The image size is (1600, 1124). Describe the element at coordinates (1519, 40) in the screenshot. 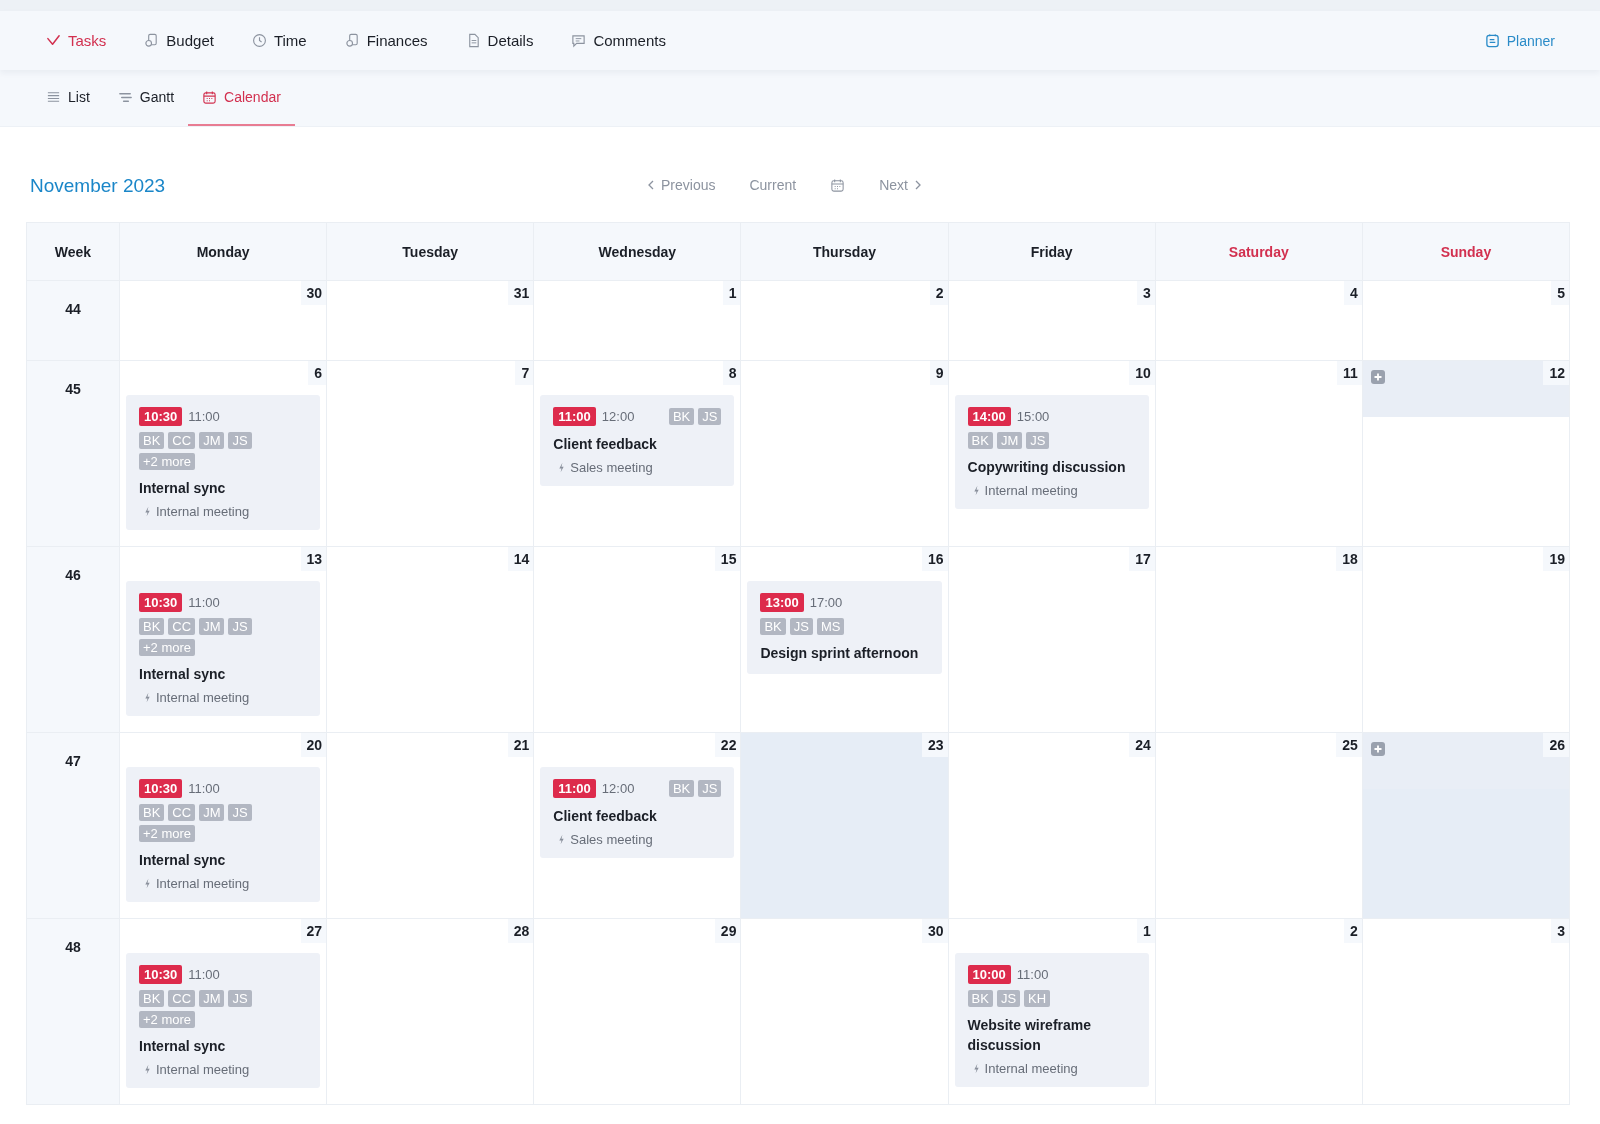

I see `planner-link: Planner` at that location.